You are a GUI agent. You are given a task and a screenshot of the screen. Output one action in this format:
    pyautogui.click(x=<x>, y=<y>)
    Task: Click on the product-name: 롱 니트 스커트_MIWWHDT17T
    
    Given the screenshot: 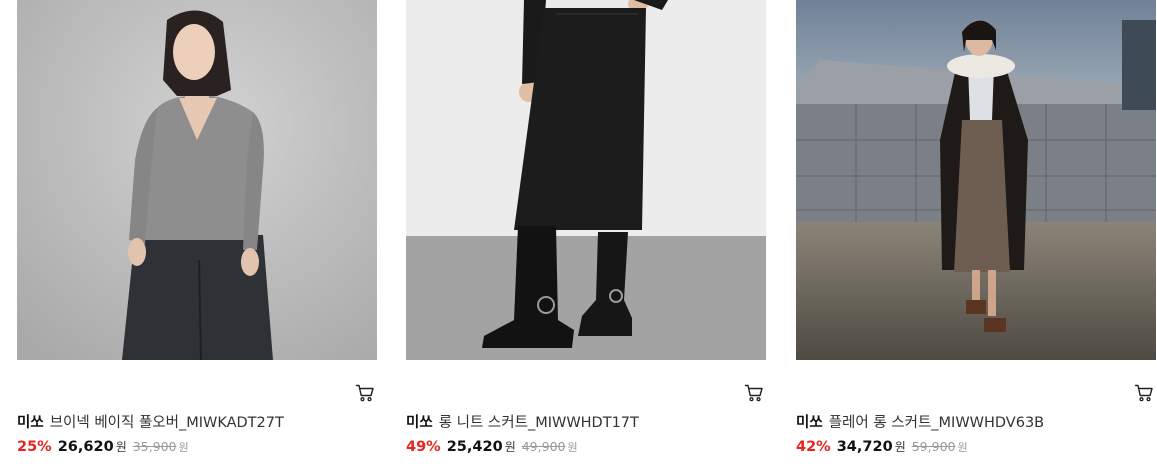 What is the action you would take?
    pyautogui.click(x=538, y=423)
    